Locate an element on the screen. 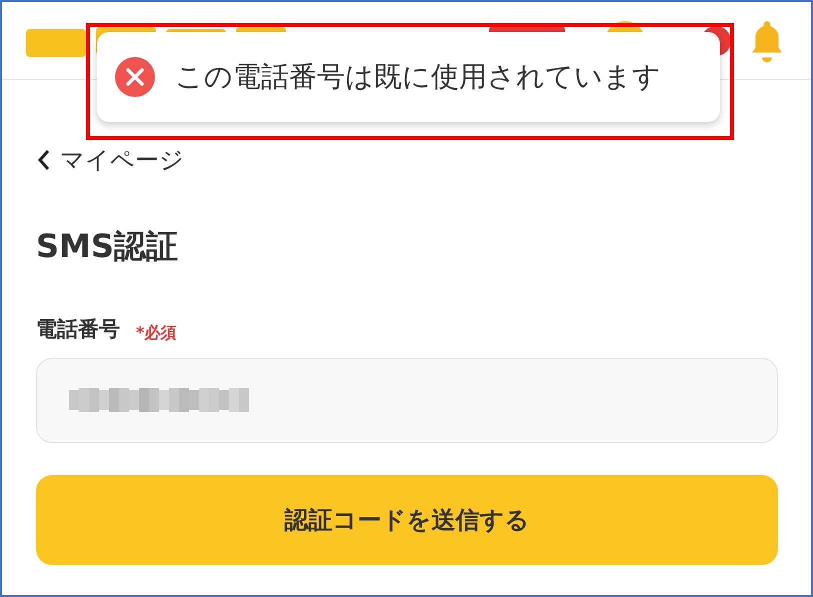 The height and width of the screenshot is (597, 813). required-mark: *必須 is located at coordinates (156, 333).